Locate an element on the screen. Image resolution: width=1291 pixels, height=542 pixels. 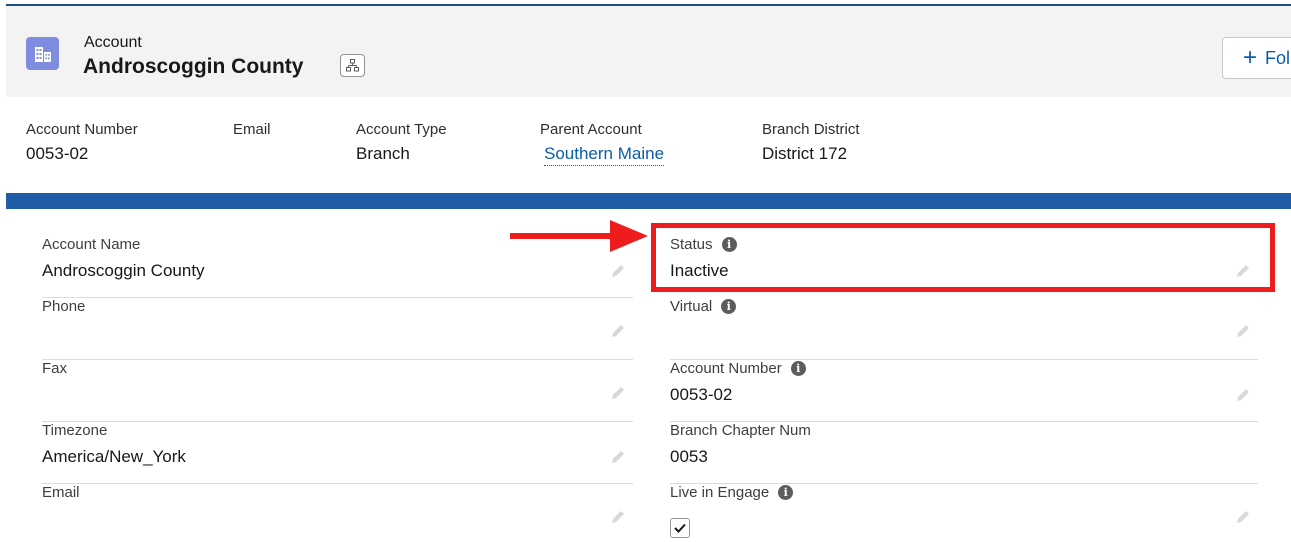
field-label: Timezone is located at coordinates (75, 430).